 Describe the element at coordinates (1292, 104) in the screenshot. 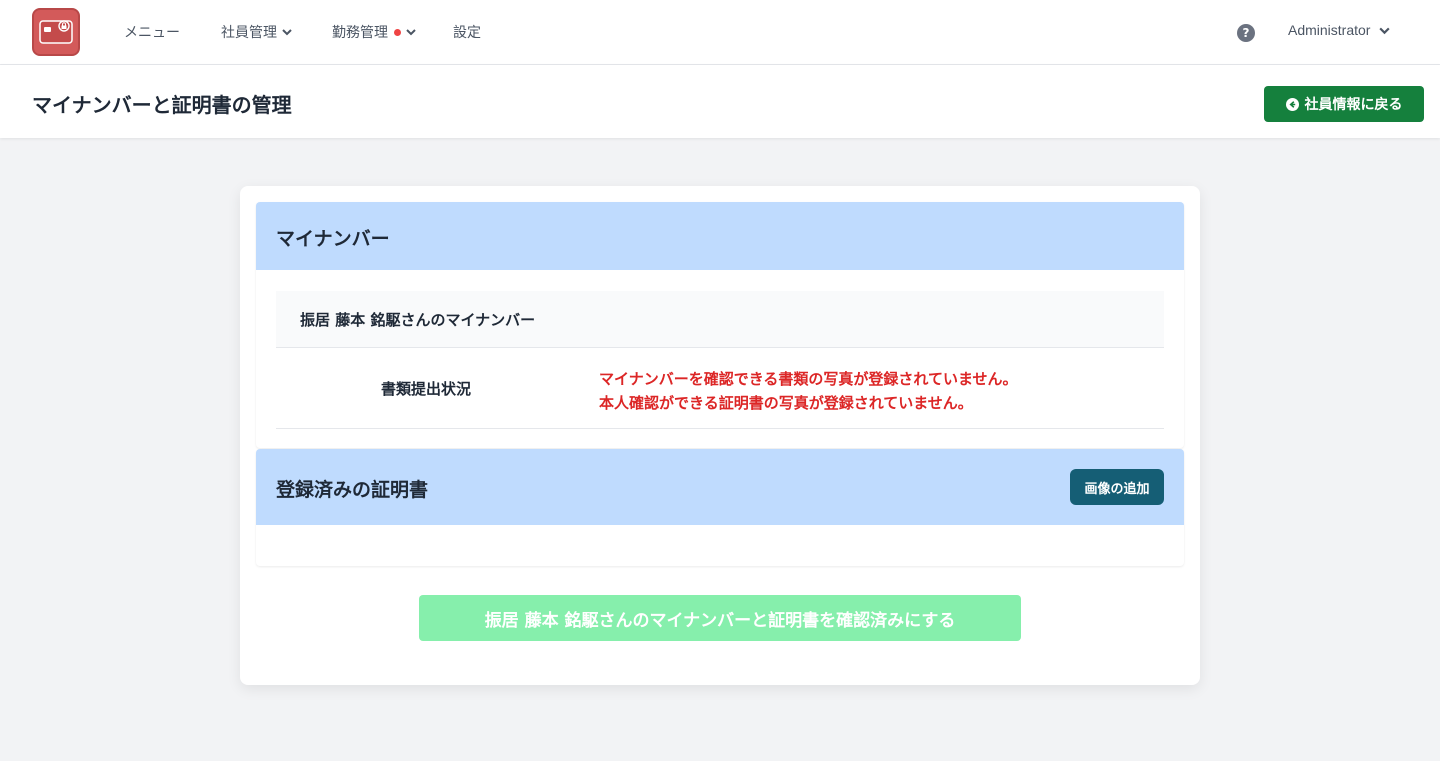

I see `arrow-left-circle-icon` at that location.